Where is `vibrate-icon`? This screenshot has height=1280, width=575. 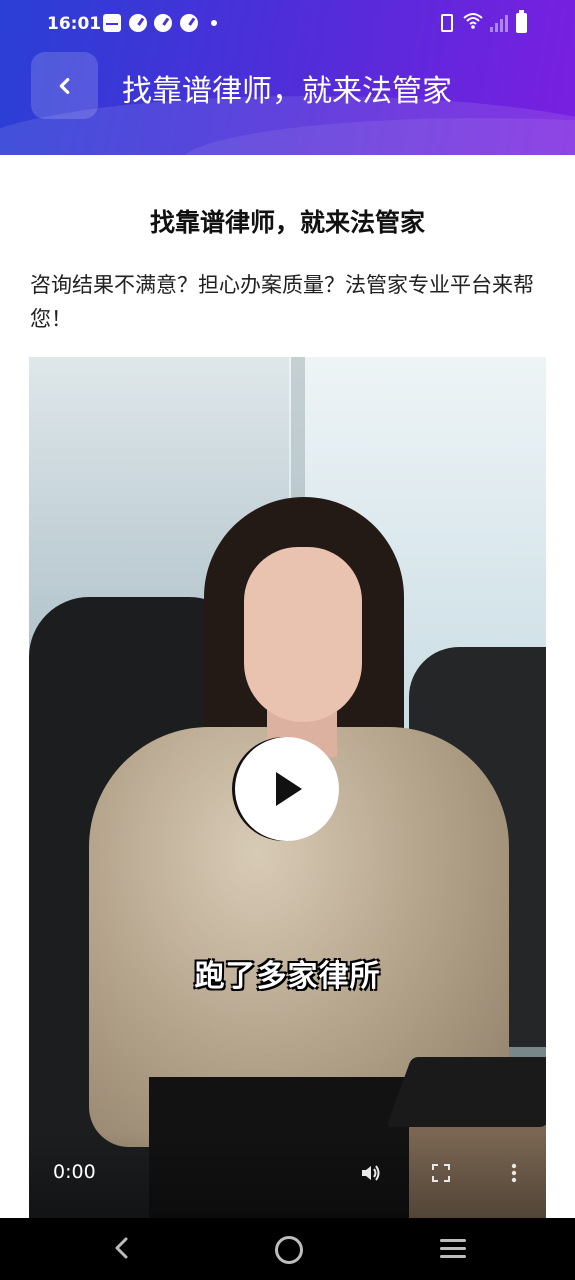 vibrate-icon is located at coordinates (447, 23).